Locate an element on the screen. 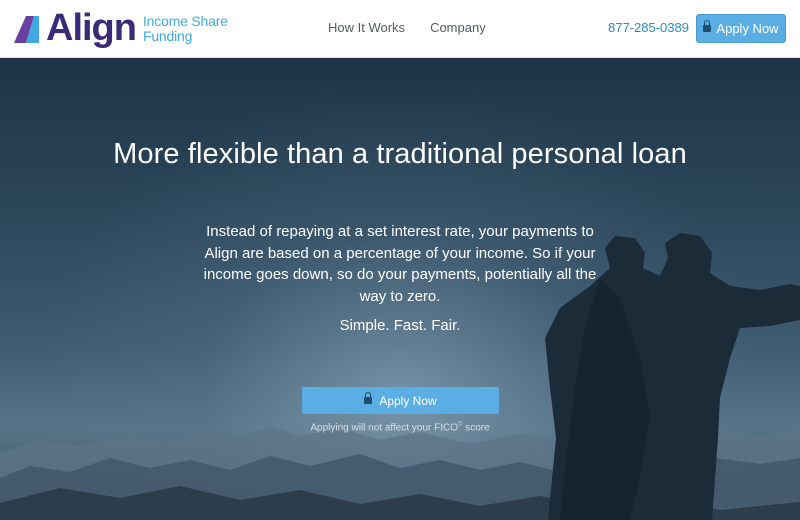 The height and width of the screenshot is (520, 800). logo-wordmark: Align is located at coordinates (91, 28).